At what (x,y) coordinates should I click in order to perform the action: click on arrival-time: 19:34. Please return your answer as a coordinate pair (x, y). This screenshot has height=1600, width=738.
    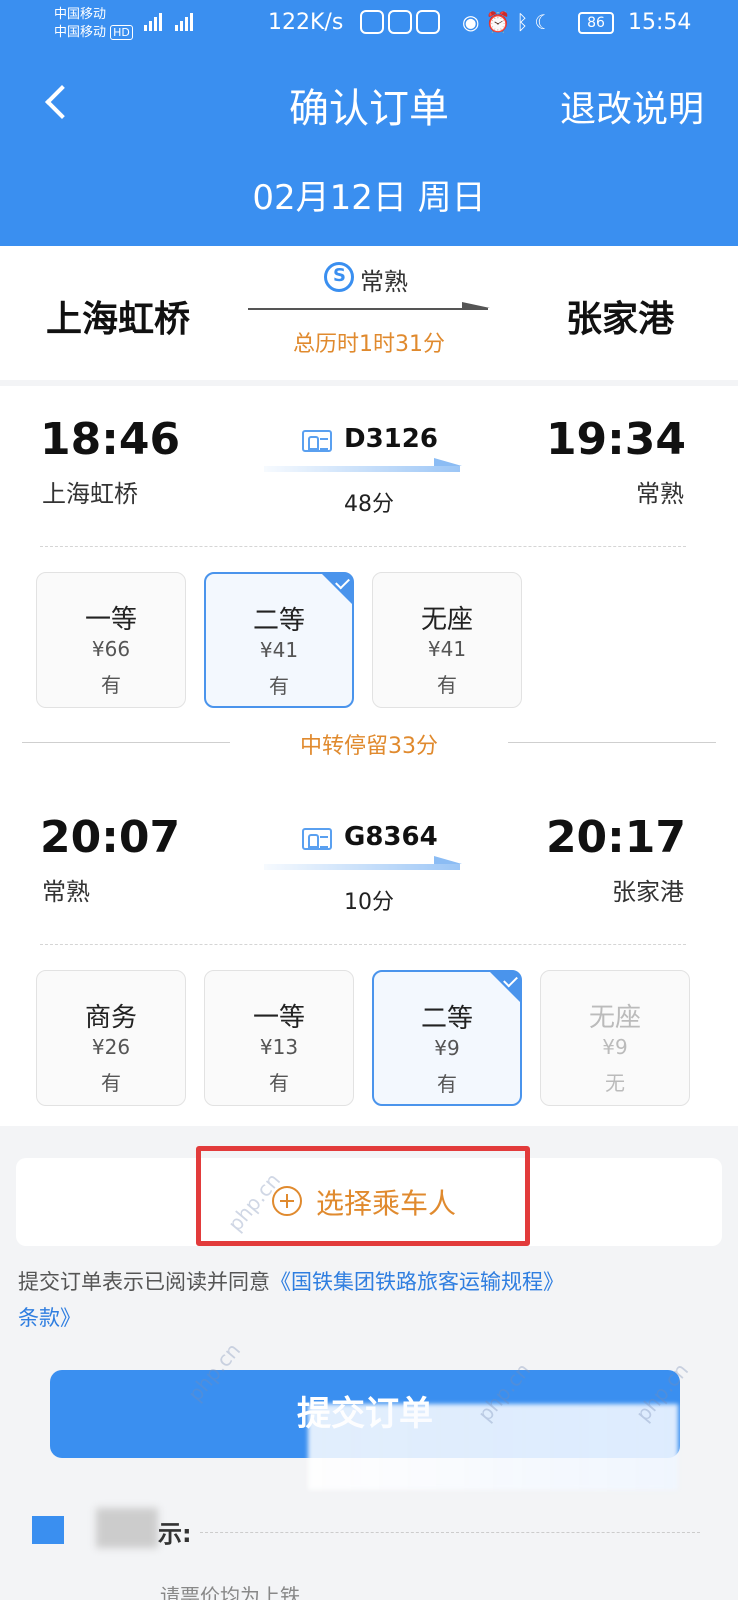
    Looking at the image, I should click on (615, 439).